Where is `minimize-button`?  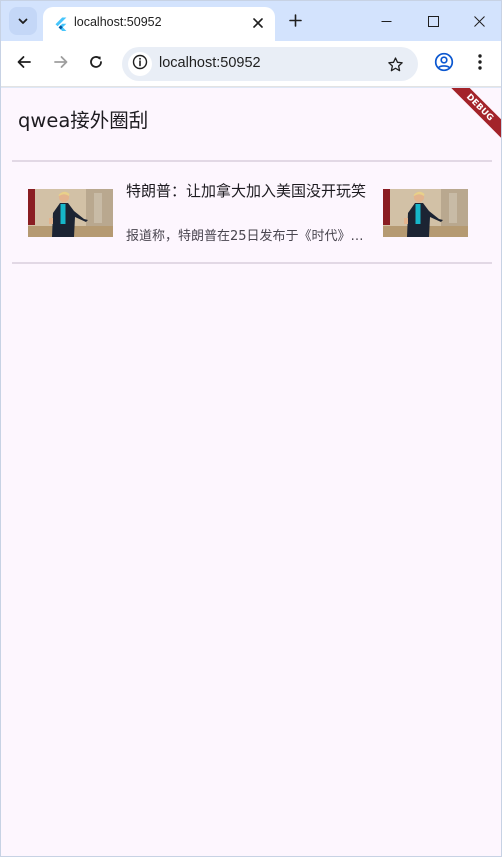 minimize-button is located at coordinates (386, 21).